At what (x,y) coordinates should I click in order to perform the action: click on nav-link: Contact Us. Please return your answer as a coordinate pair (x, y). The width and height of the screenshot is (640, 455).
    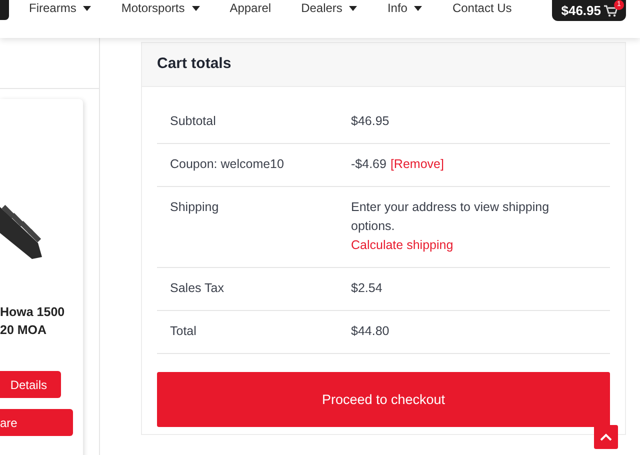
    Looking at the image, I should click on (482, 8).